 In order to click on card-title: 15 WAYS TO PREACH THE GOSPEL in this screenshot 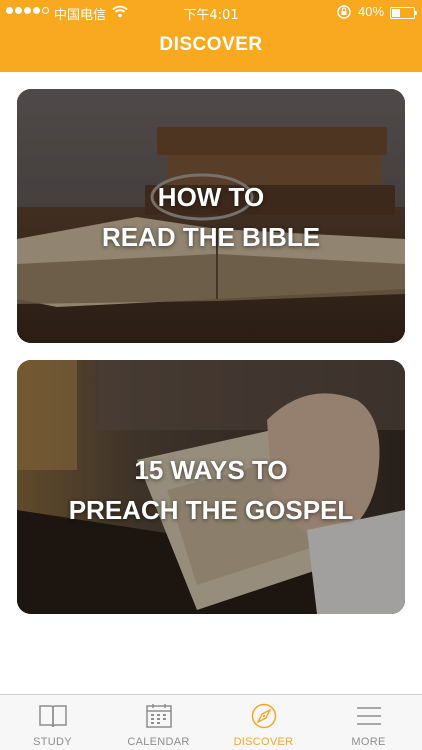, I will do `click(211, 490)`.